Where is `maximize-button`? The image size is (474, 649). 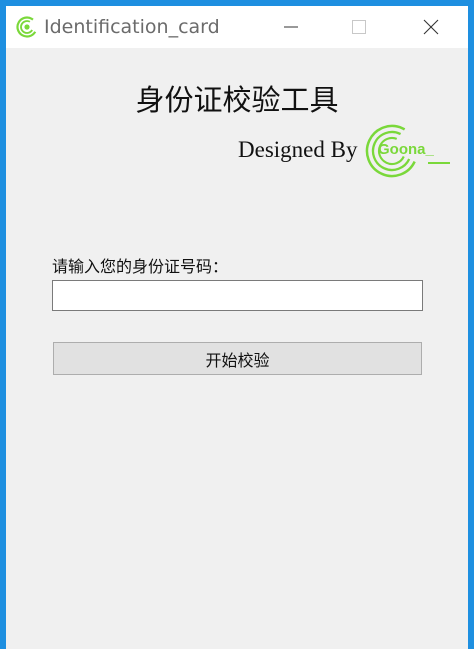 maximize-button is located at coordinates (359, 27).